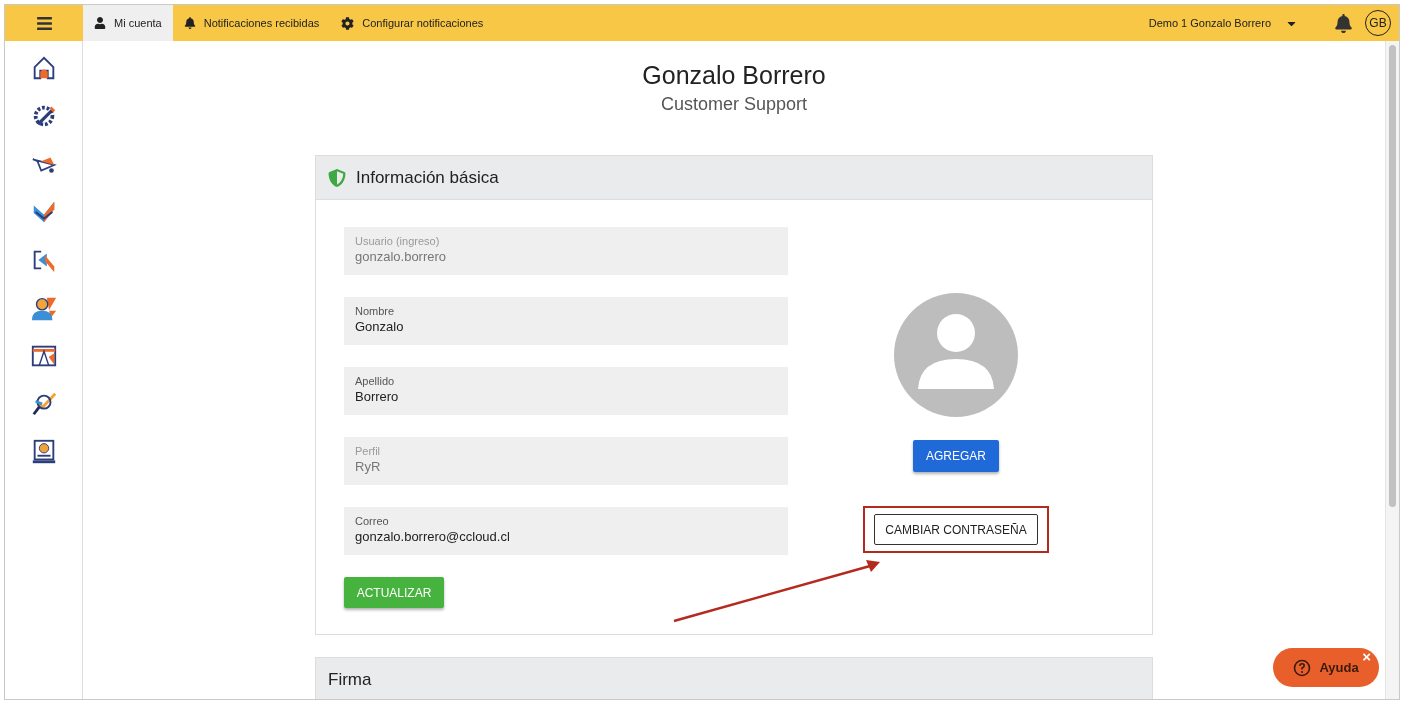  I want to click on change-password-button: CAMBIAR CONTRASEÑA, so click(956, 529).